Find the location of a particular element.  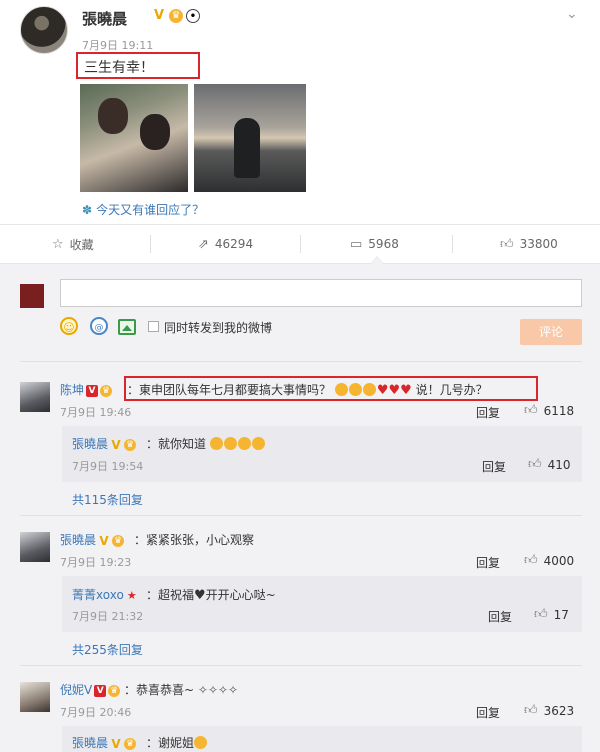

heart-icon: ♥ is located at coordinates (200, 595).